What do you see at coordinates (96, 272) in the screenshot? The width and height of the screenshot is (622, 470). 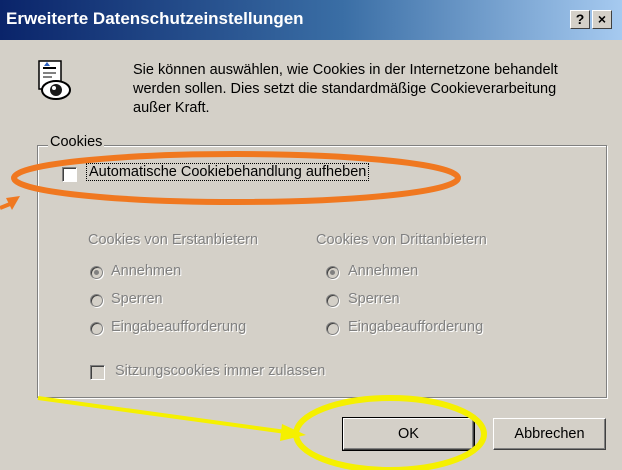 I see `first-party-accept-radio` at bounding box center [96, 272].